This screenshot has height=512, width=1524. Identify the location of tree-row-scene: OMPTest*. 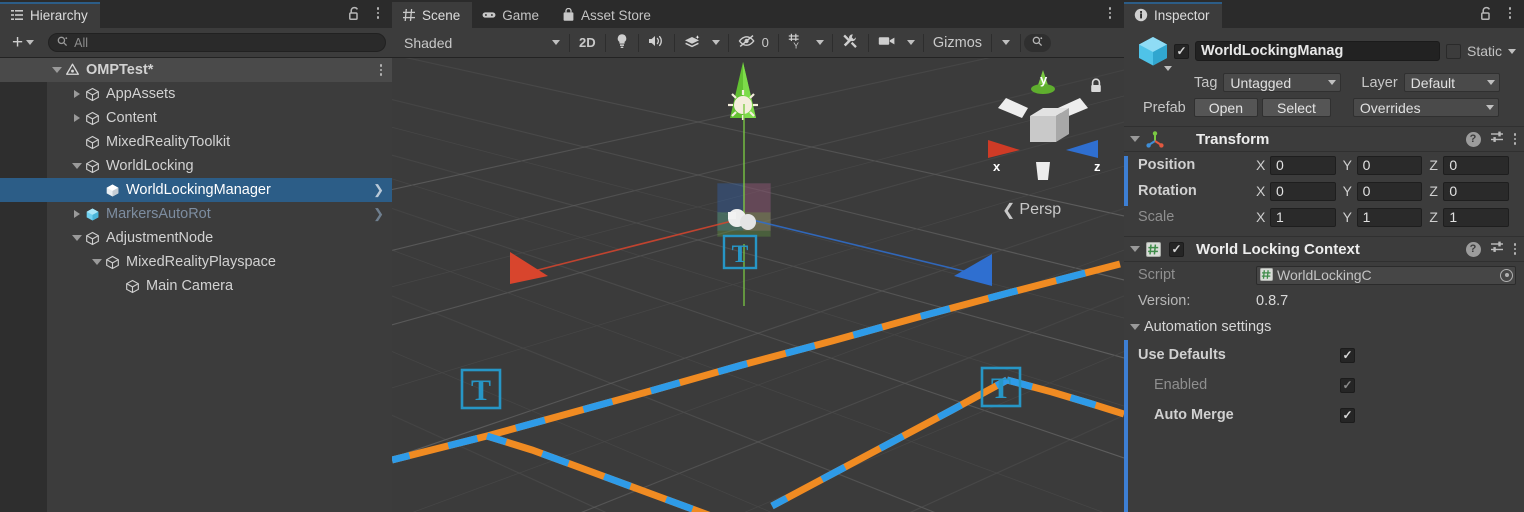
(196, 70).